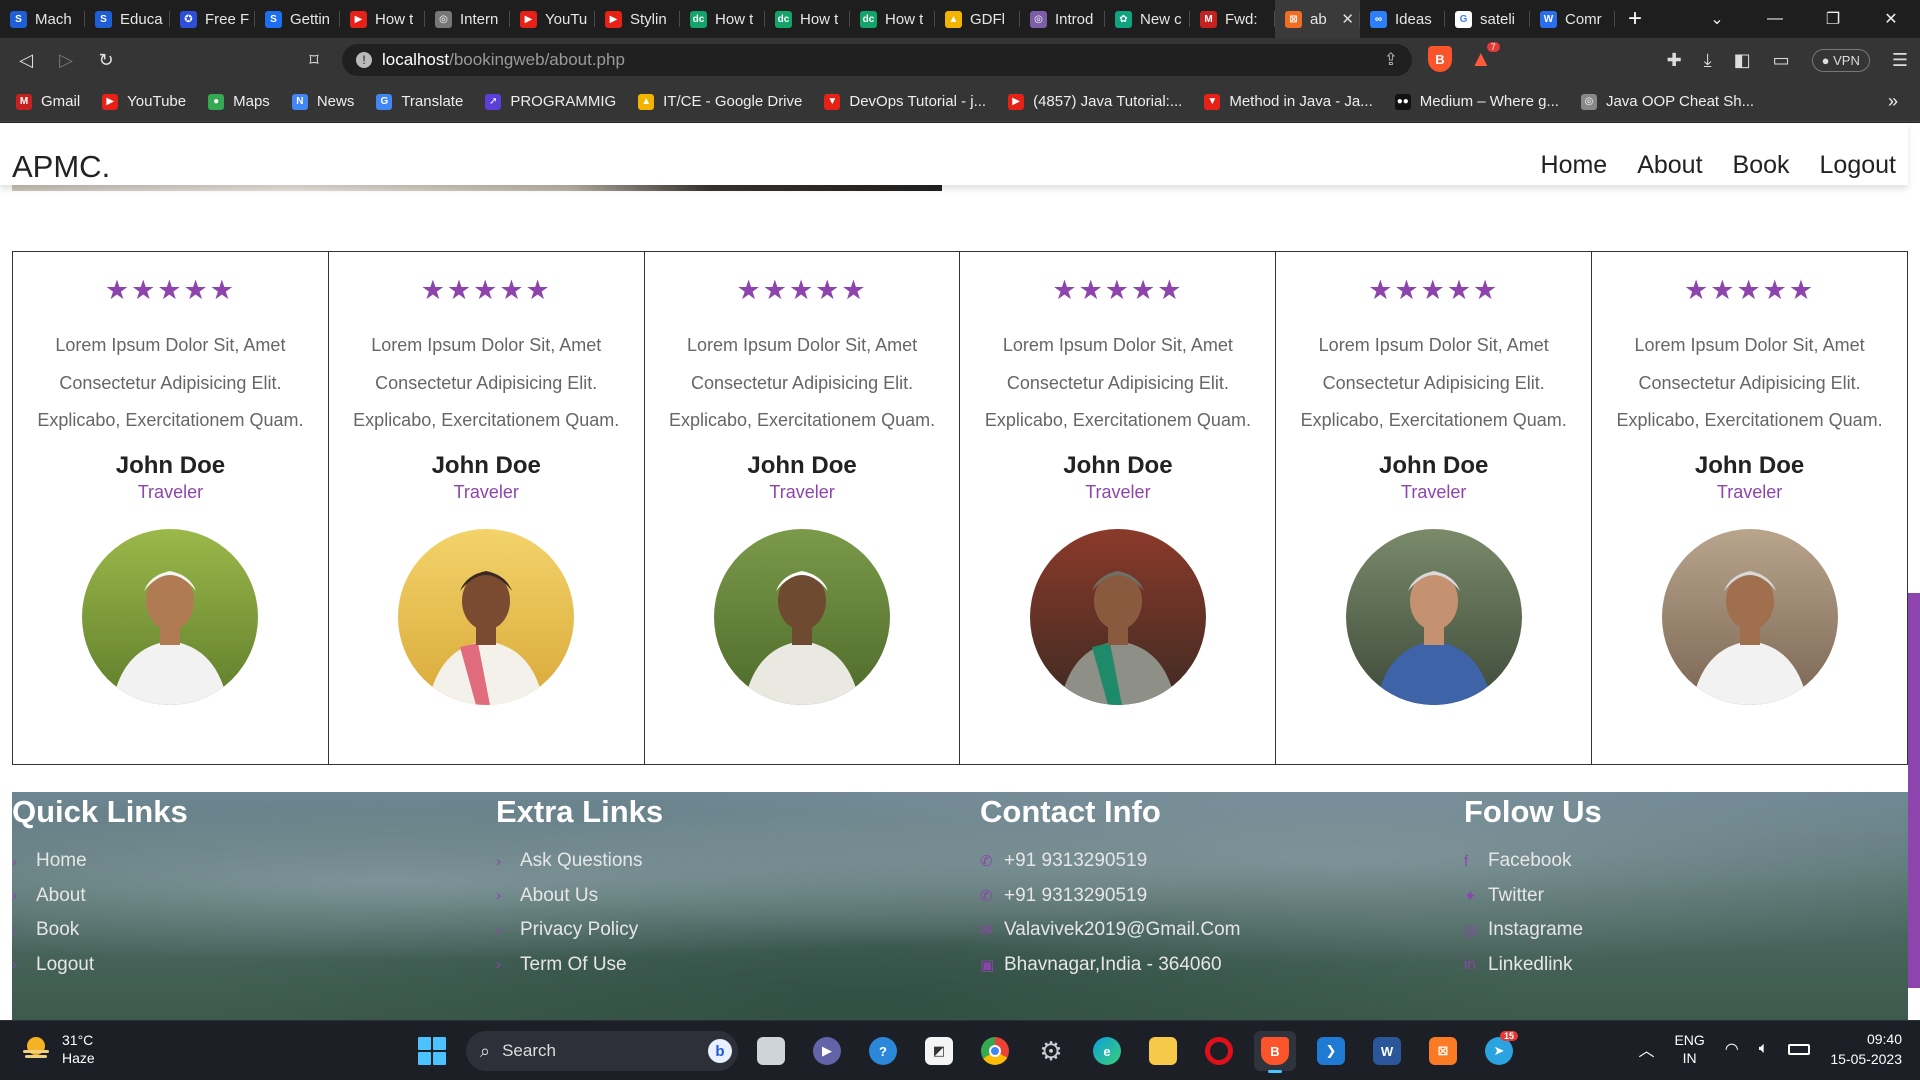 The image size is (1920, 1080). I want to click on wifi-icon: ◠, so click(1732, 1049).